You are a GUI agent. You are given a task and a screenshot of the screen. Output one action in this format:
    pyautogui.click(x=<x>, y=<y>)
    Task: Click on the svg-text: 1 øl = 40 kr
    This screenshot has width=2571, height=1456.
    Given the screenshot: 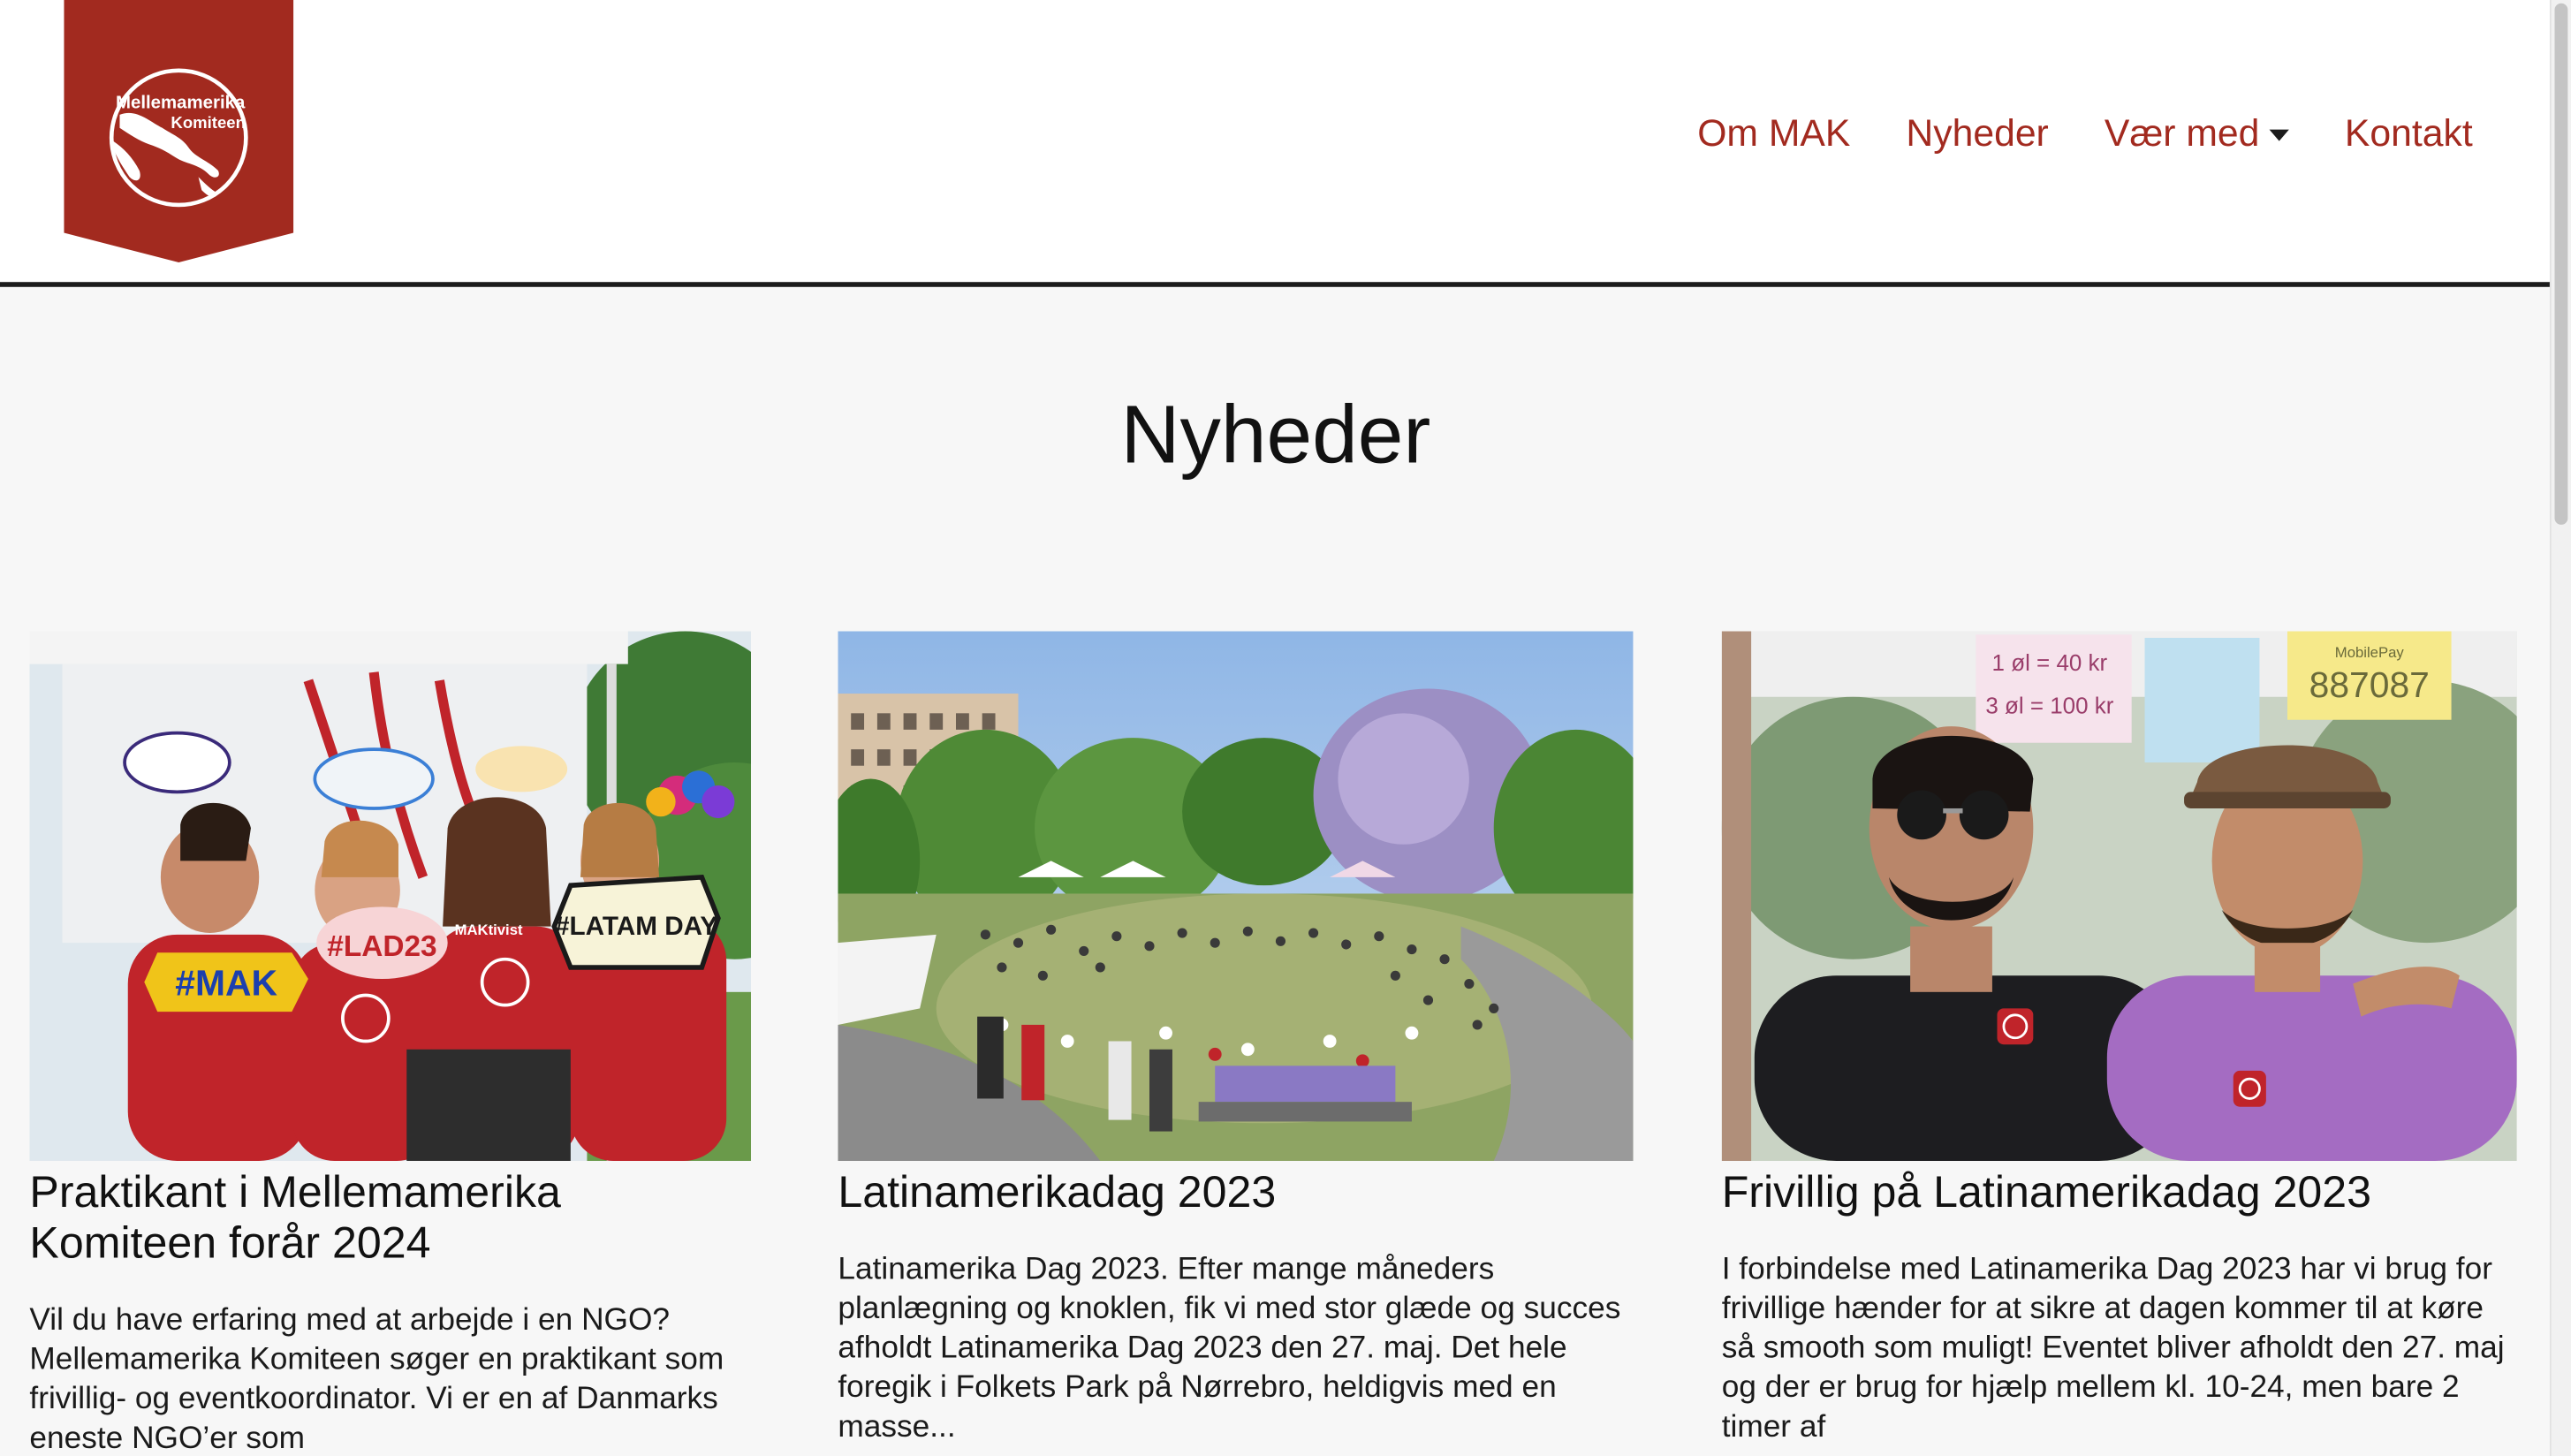 What is the action you would take?
    pyautogui.click(x=2050, y=662)
    